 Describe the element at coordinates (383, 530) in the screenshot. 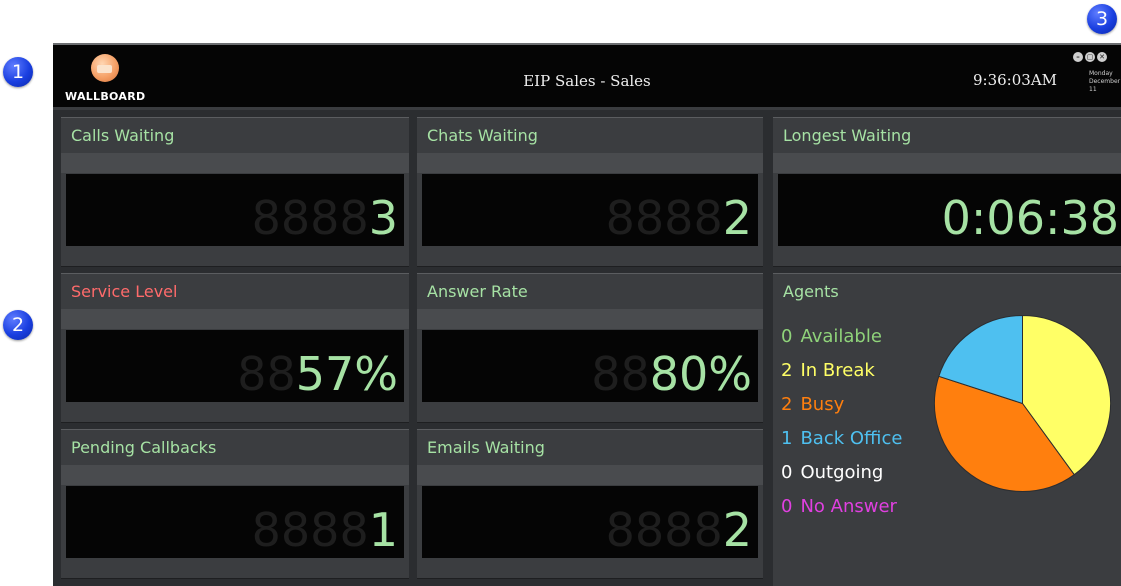

I see `value-digits: 1` at that location.